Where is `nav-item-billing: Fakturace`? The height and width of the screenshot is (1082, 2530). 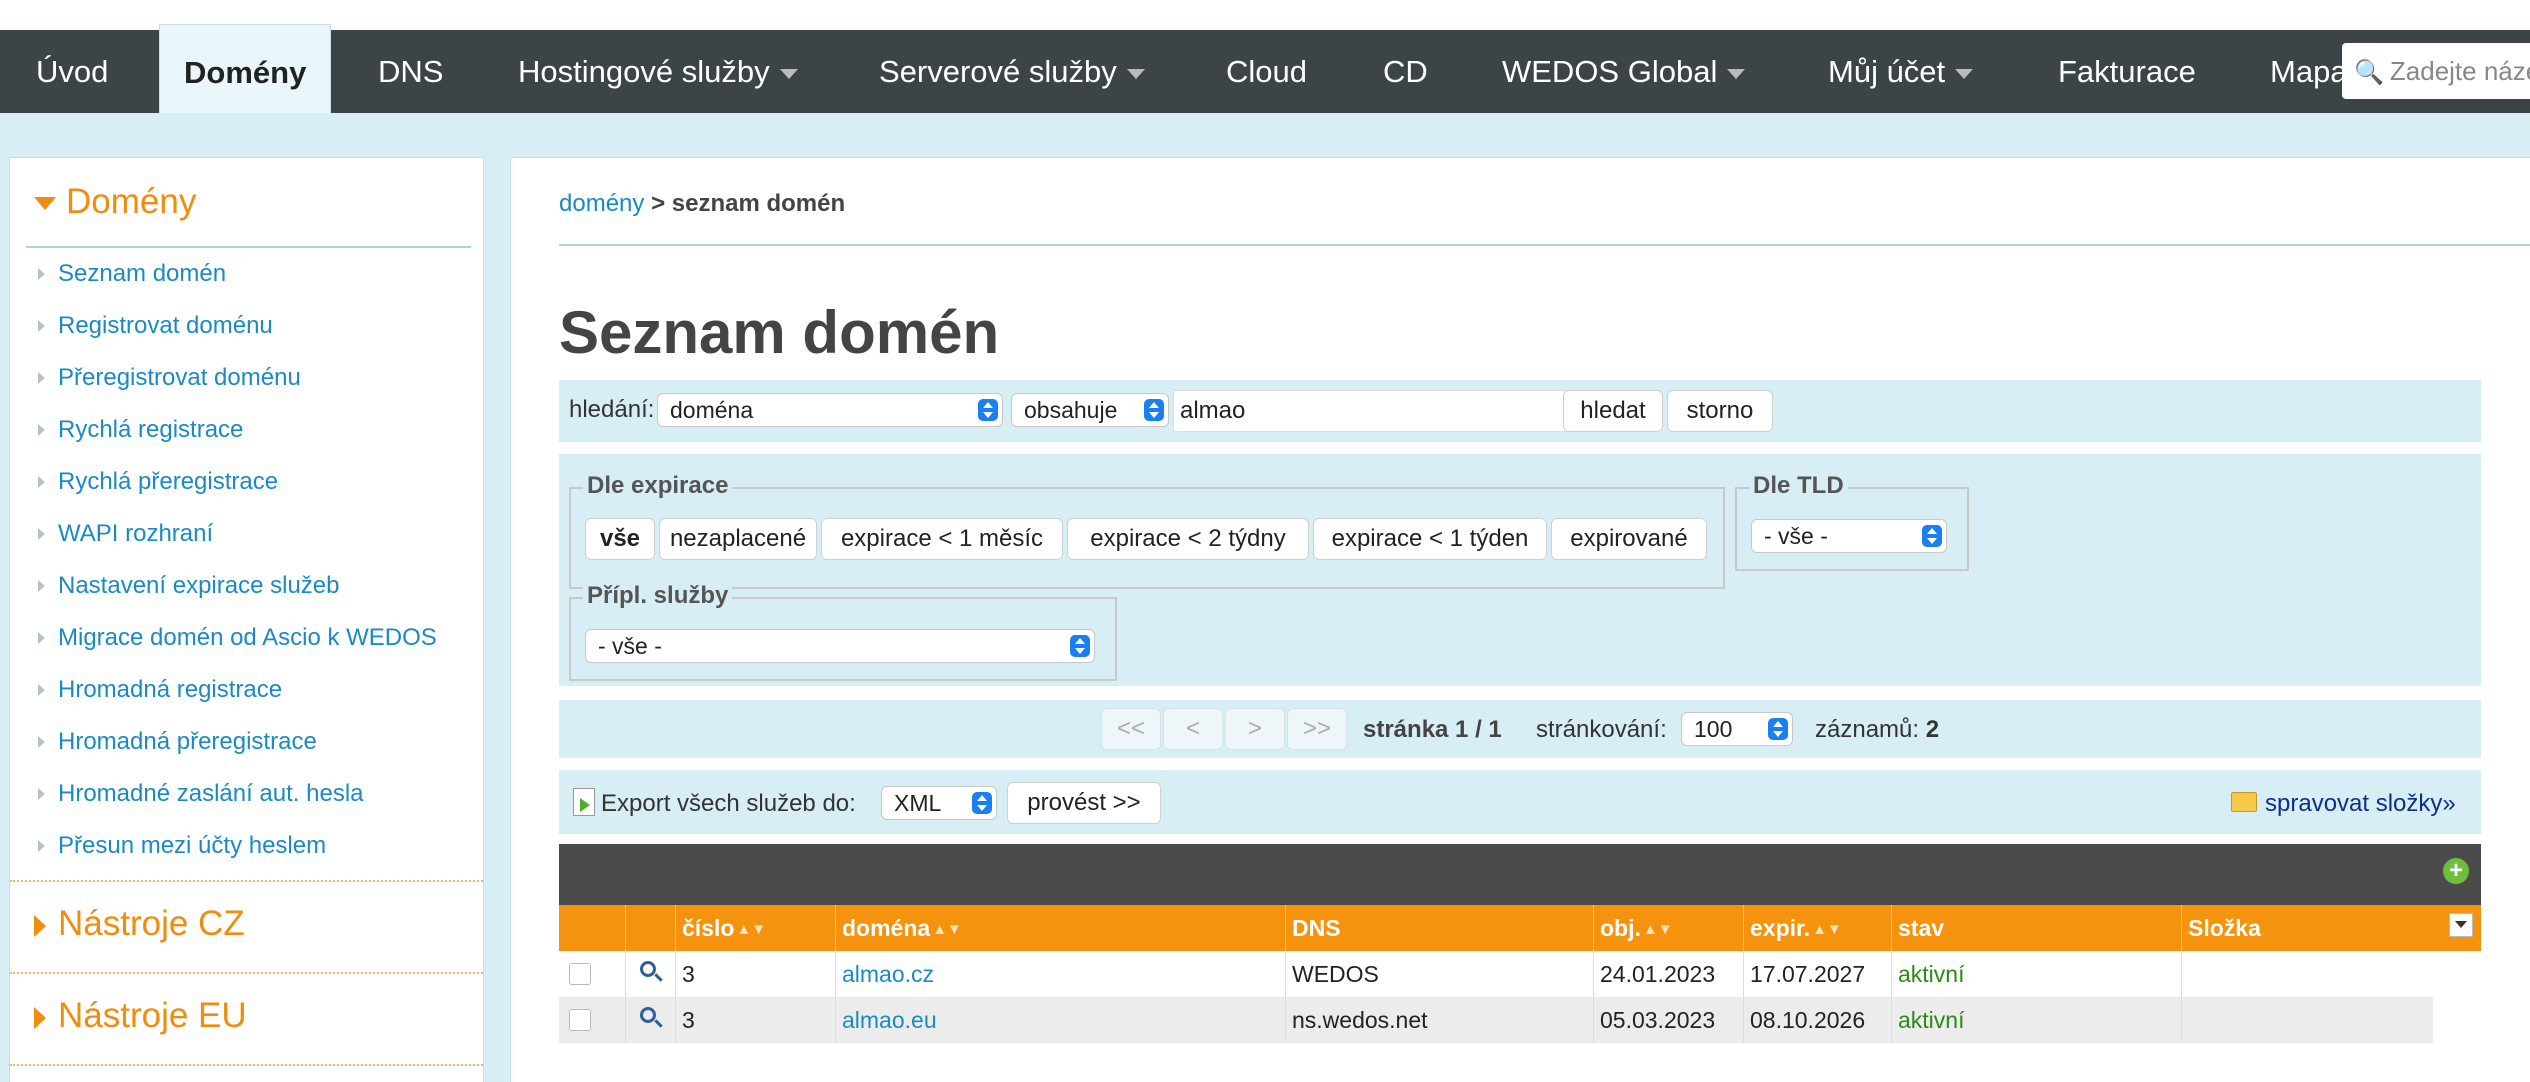
nav-item-billing: Fakturace is located at coordinates (2127, 71).